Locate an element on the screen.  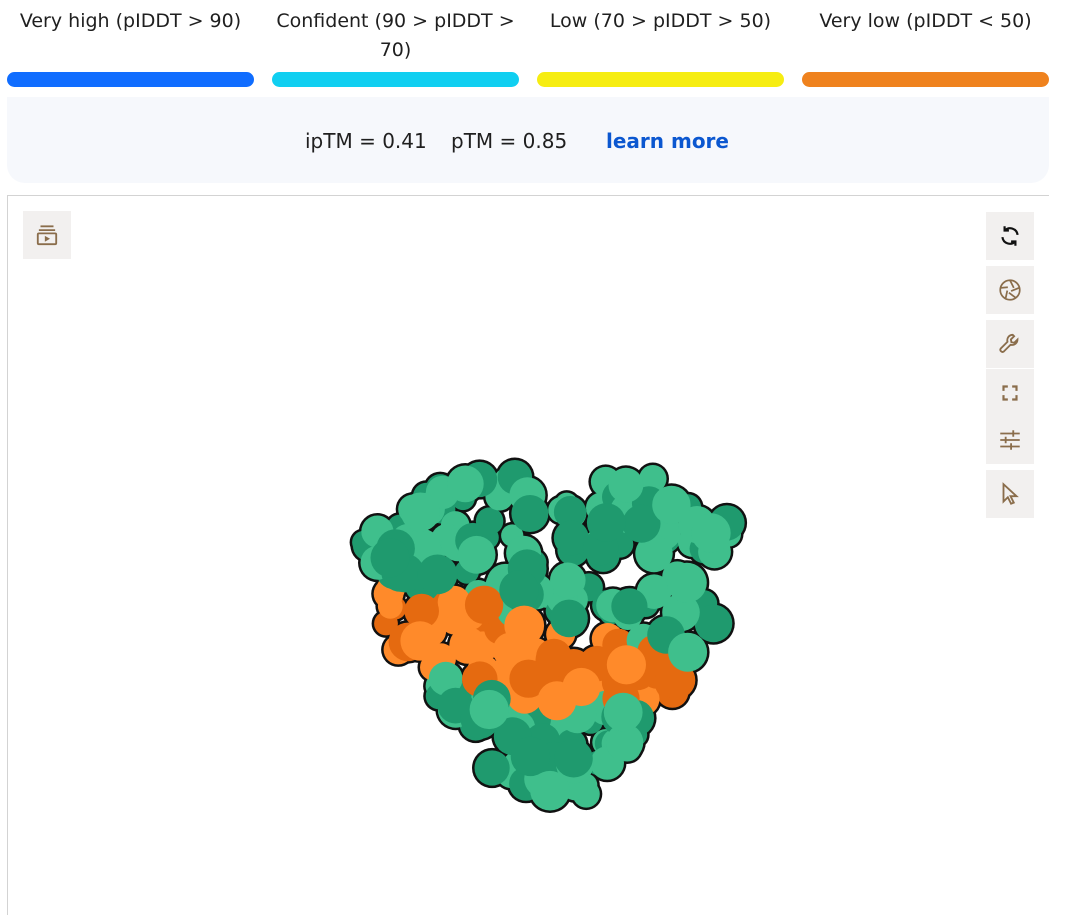
camera-shutter-icon is located at coordinates (1010, 290).